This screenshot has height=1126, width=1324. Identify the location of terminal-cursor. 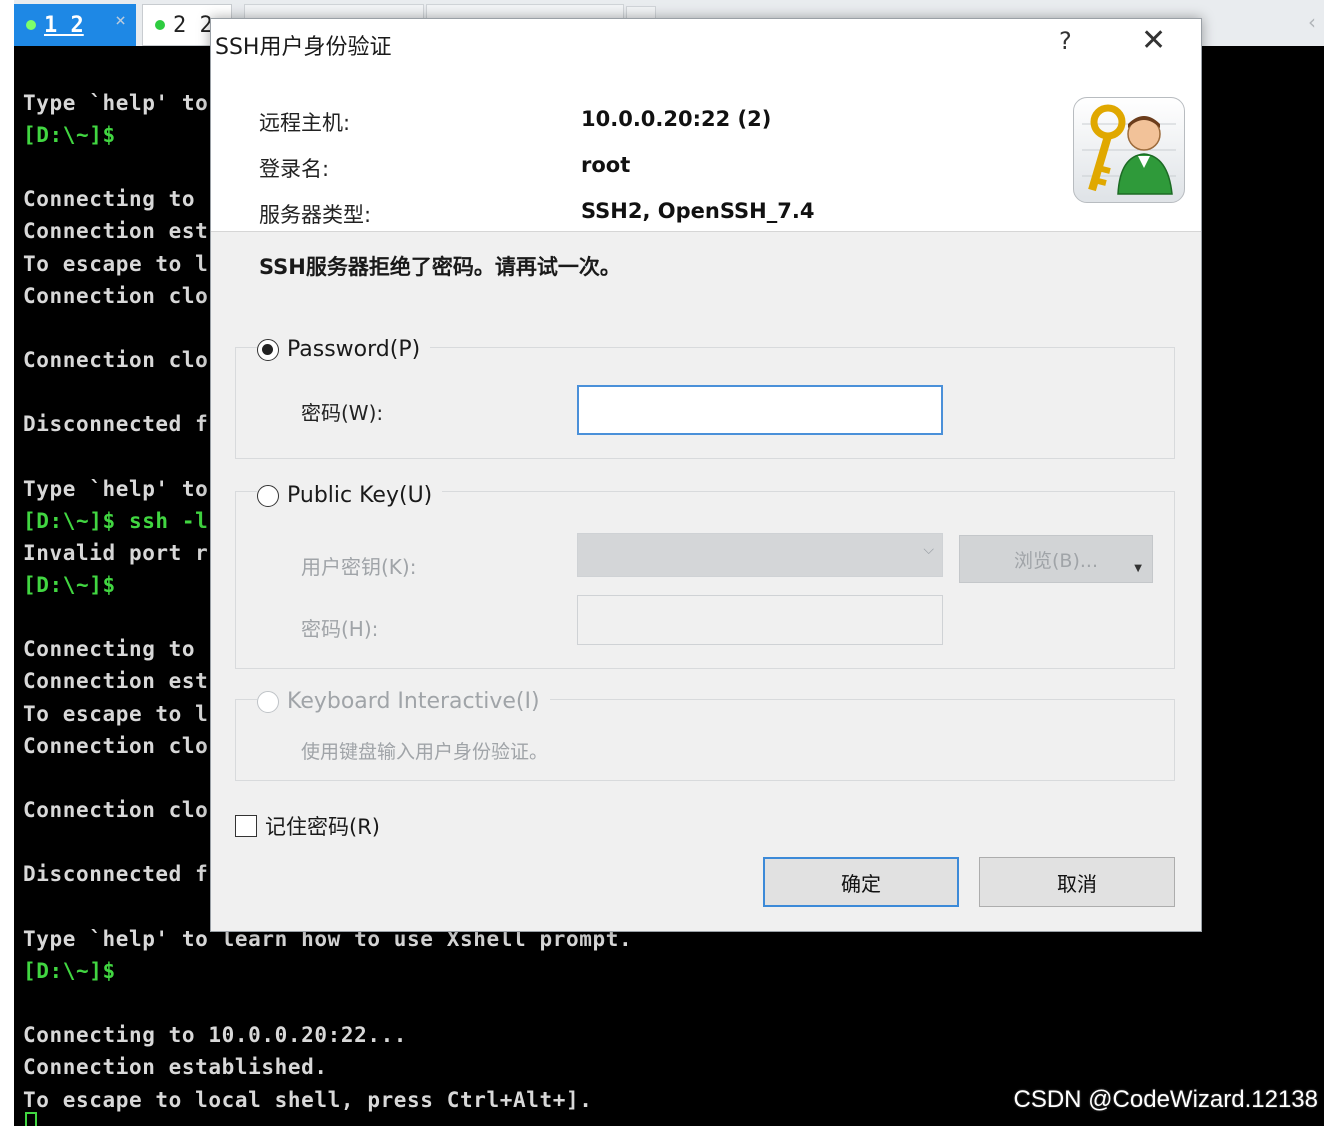
(31, 1119).